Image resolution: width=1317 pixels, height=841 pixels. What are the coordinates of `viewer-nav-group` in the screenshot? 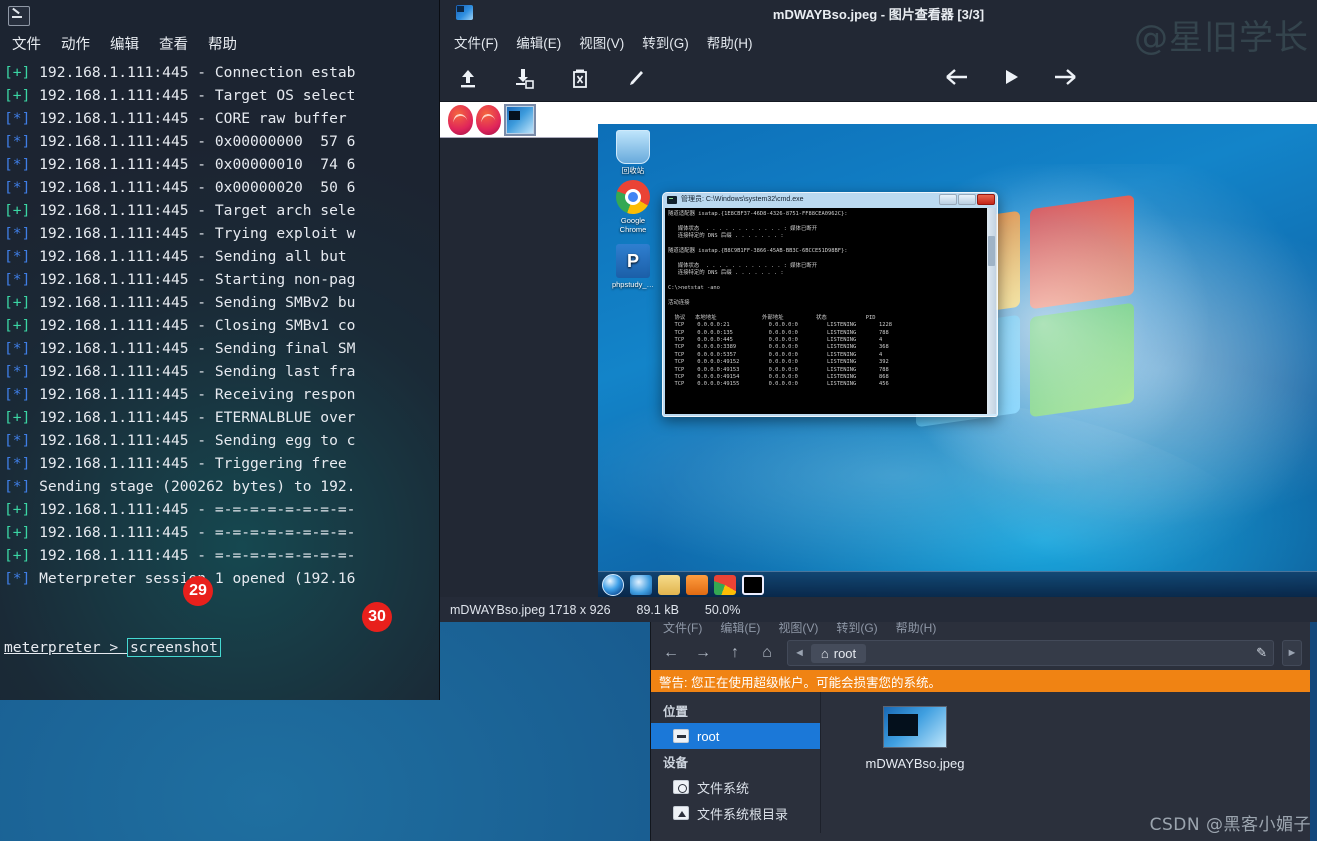 It's located at (1011, 79).